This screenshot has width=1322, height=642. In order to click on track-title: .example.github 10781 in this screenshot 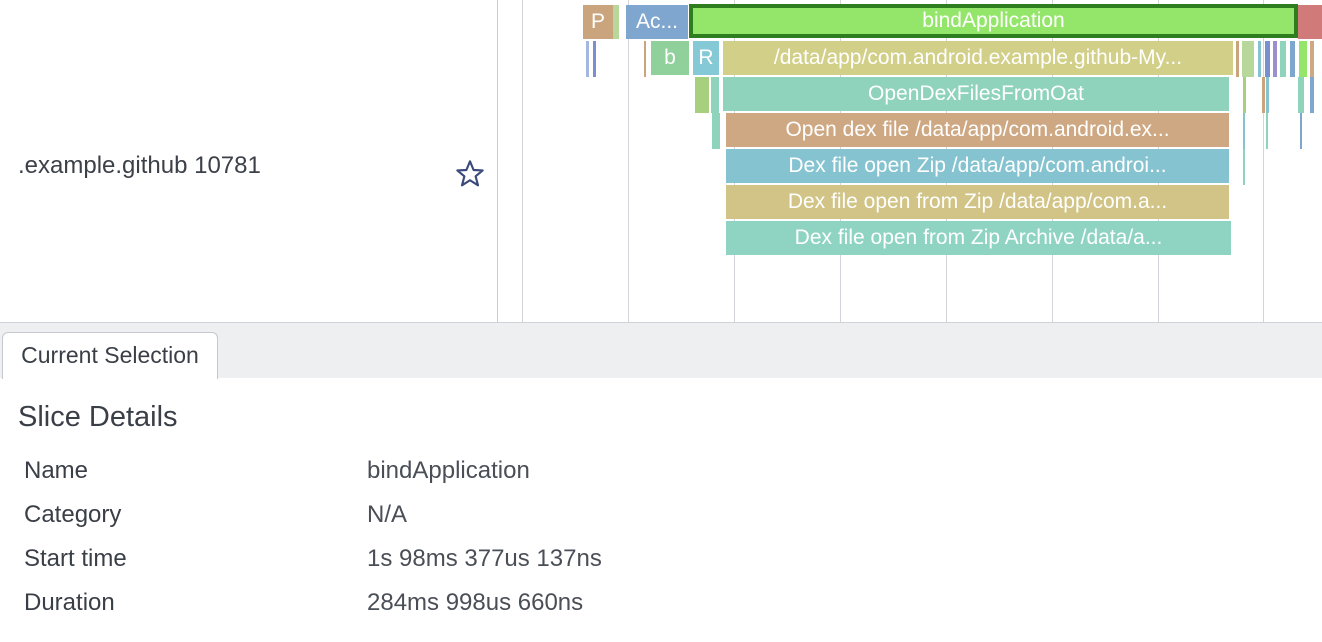, I will do `click(139, 165)`.